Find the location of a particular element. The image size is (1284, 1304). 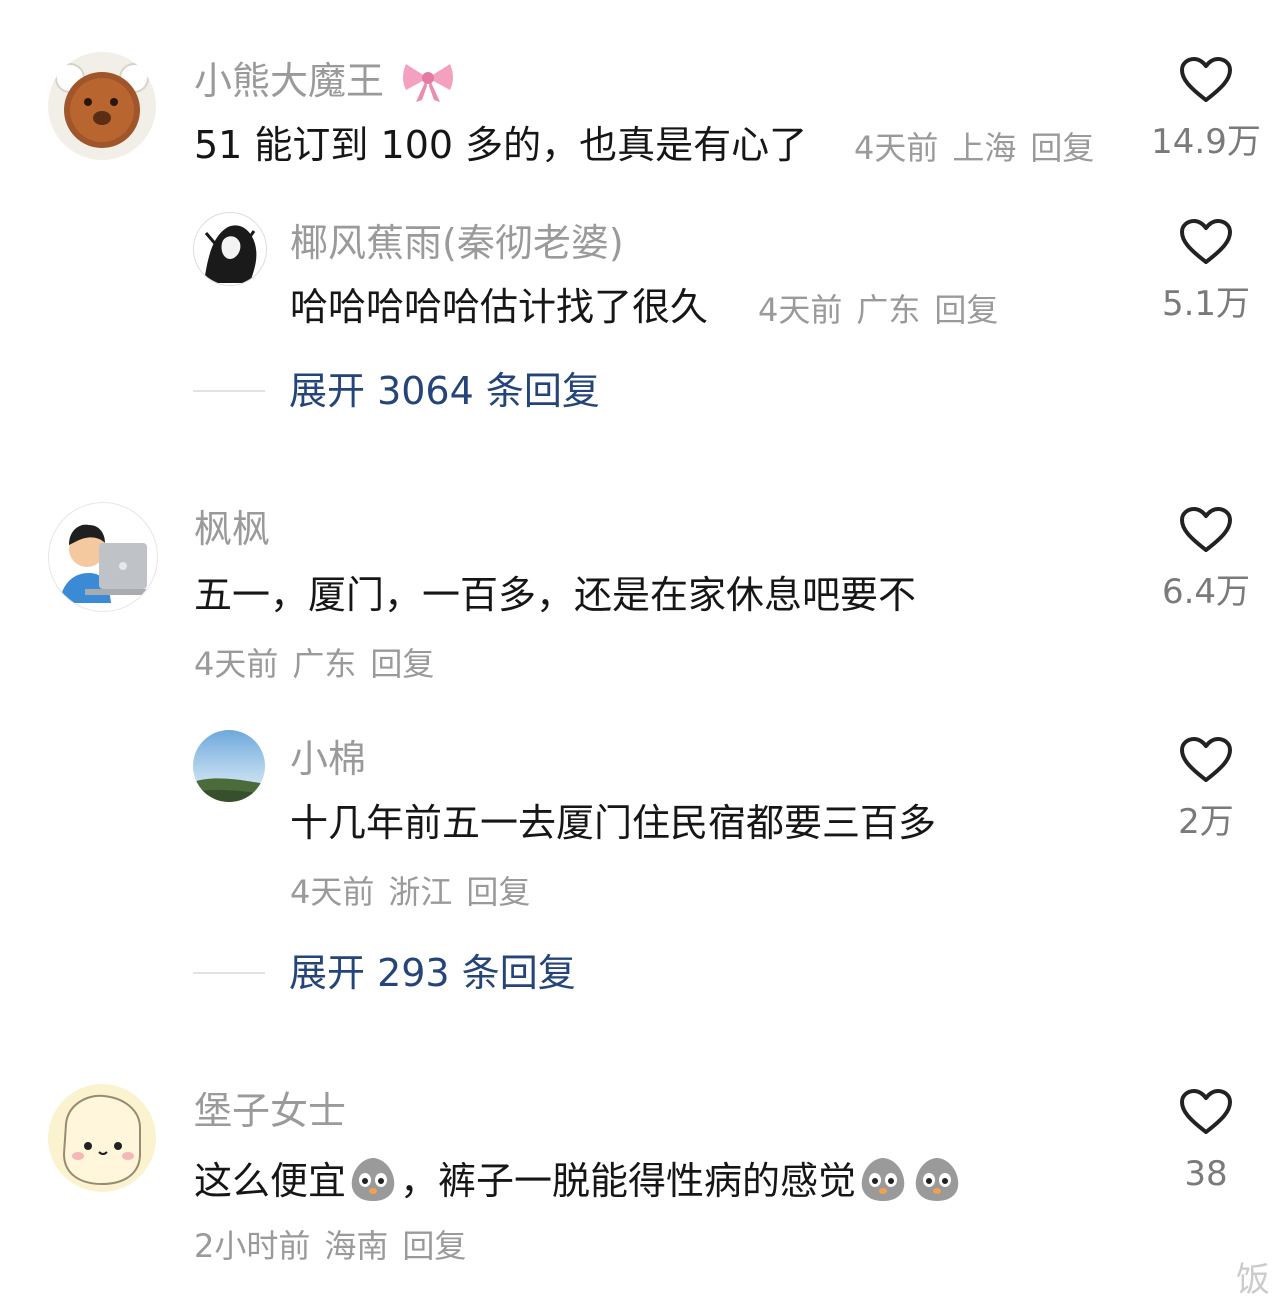

watermark: 饭 is located at coordinates (1253, 1280).